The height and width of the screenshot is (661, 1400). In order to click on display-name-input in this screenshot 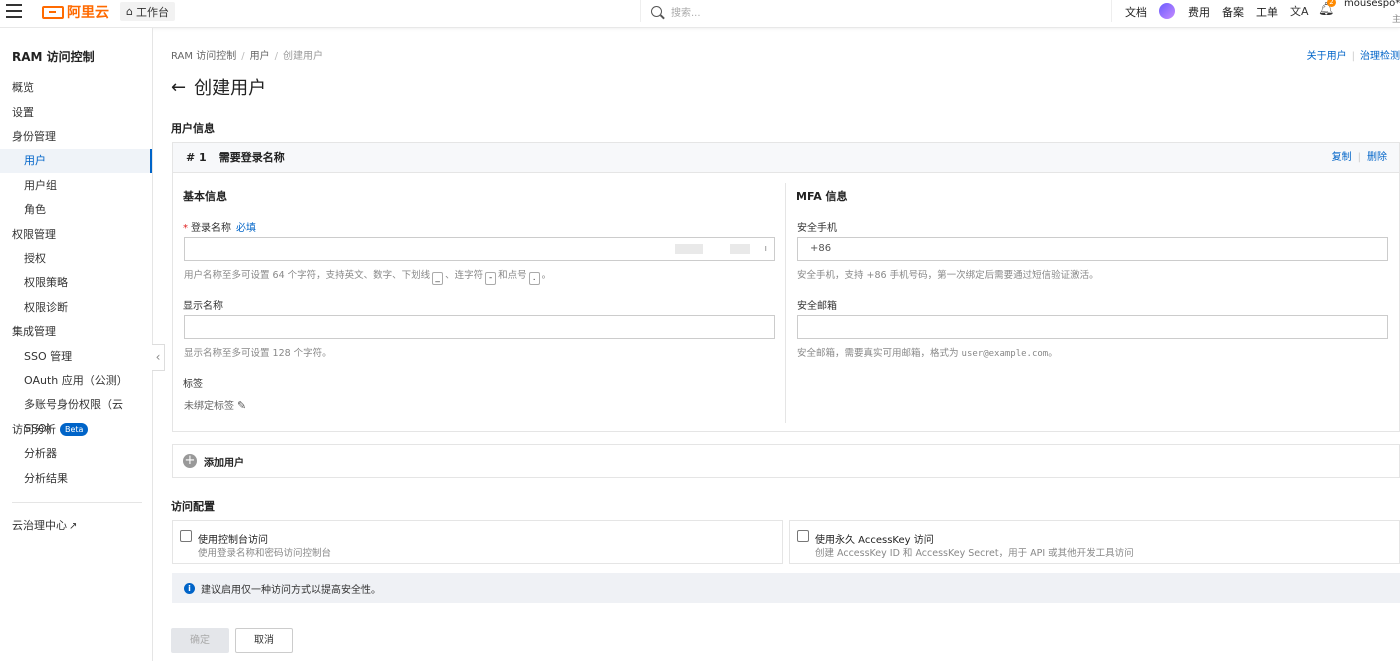, I will do `click(479, 327)`.